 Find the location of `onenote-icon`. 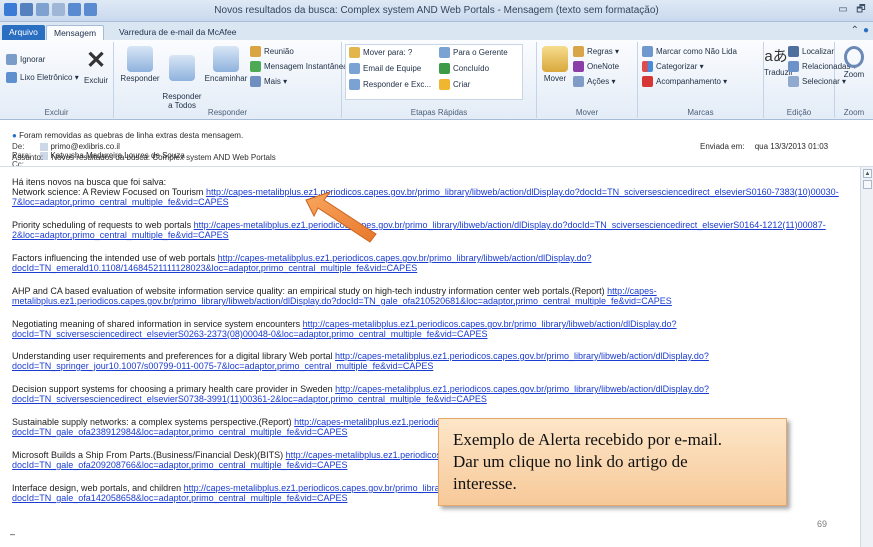

onenote-icon is located at coordinates (578, 66).